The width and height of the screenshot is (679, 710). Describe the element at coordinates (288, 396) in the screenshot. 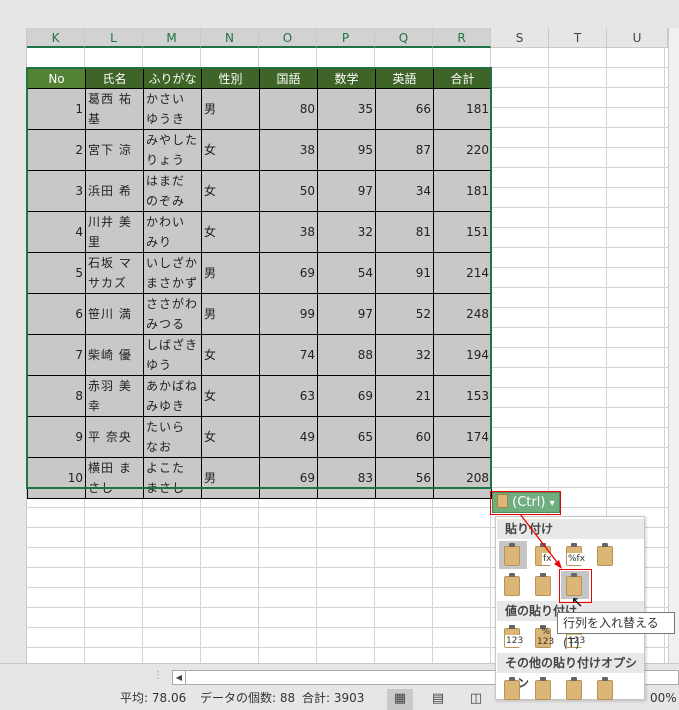

I see `table-cell: 63` at that location.